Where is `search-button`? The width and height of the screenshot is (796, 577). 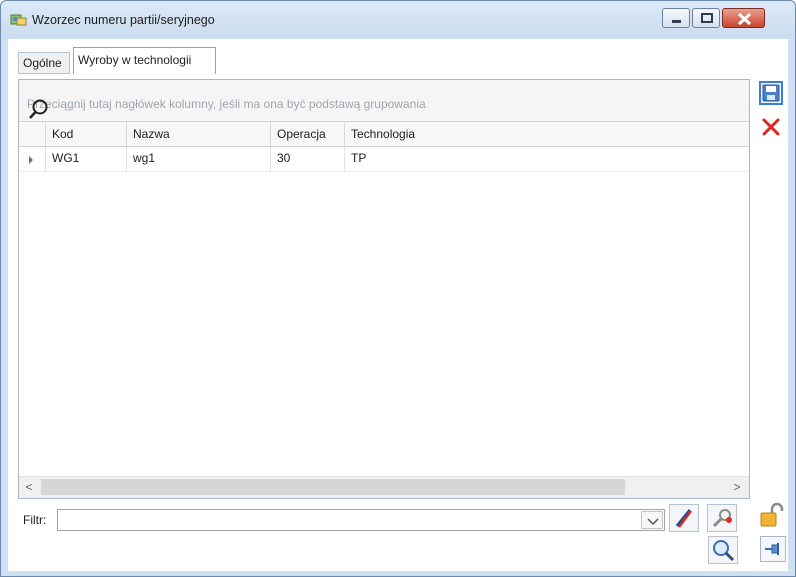
search-button is located at coordinates (723, 550).